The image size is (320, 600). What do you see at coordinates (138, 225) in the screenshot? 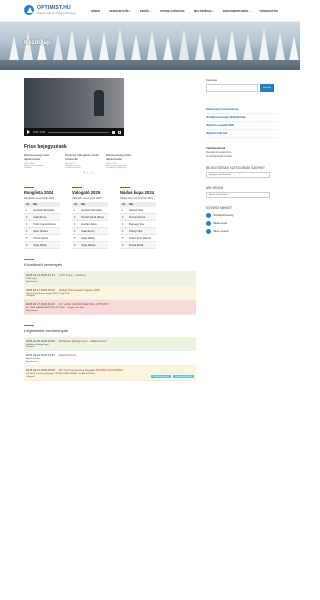
I see `table-row: 3 Bajcsegé Vibe` at bounding box center [138, 225].